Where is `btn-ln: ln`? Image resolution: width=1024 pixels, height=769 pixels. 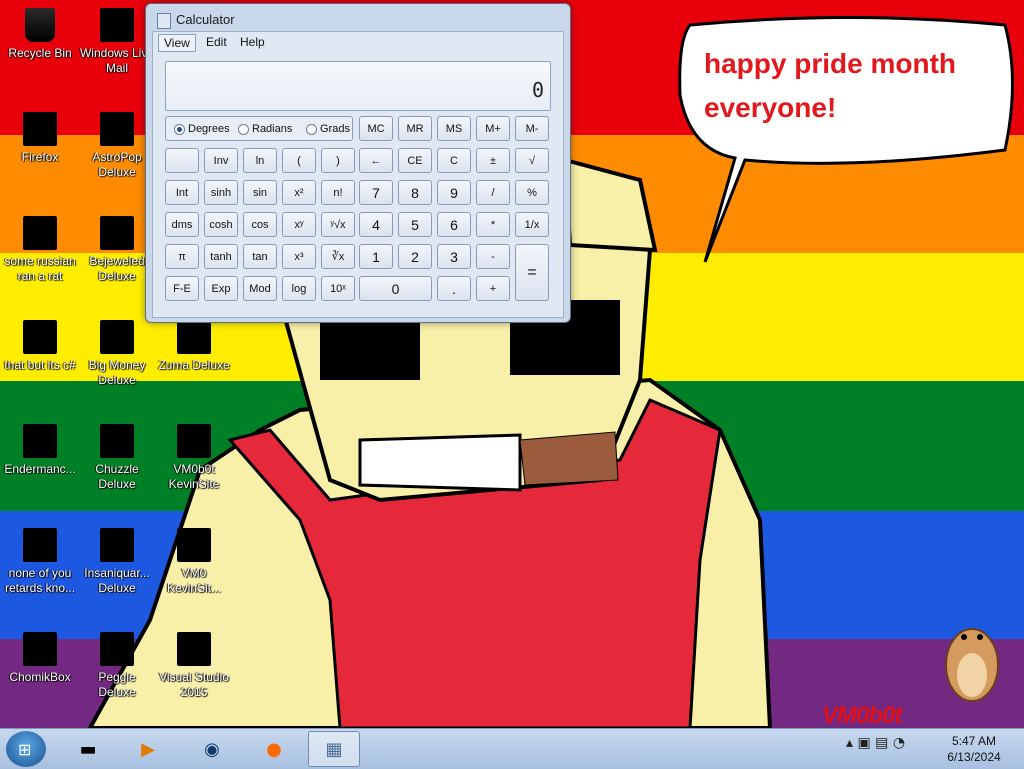 btn-ln: ln is located at coordinates (260, 160).